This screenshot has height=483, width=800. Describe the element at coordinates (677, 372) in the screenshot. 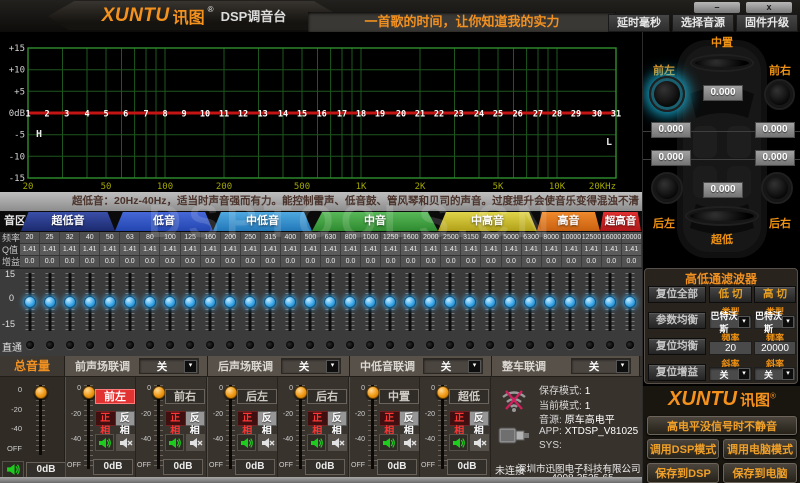

I see `reset-gain-button: 复位增益` at that location.